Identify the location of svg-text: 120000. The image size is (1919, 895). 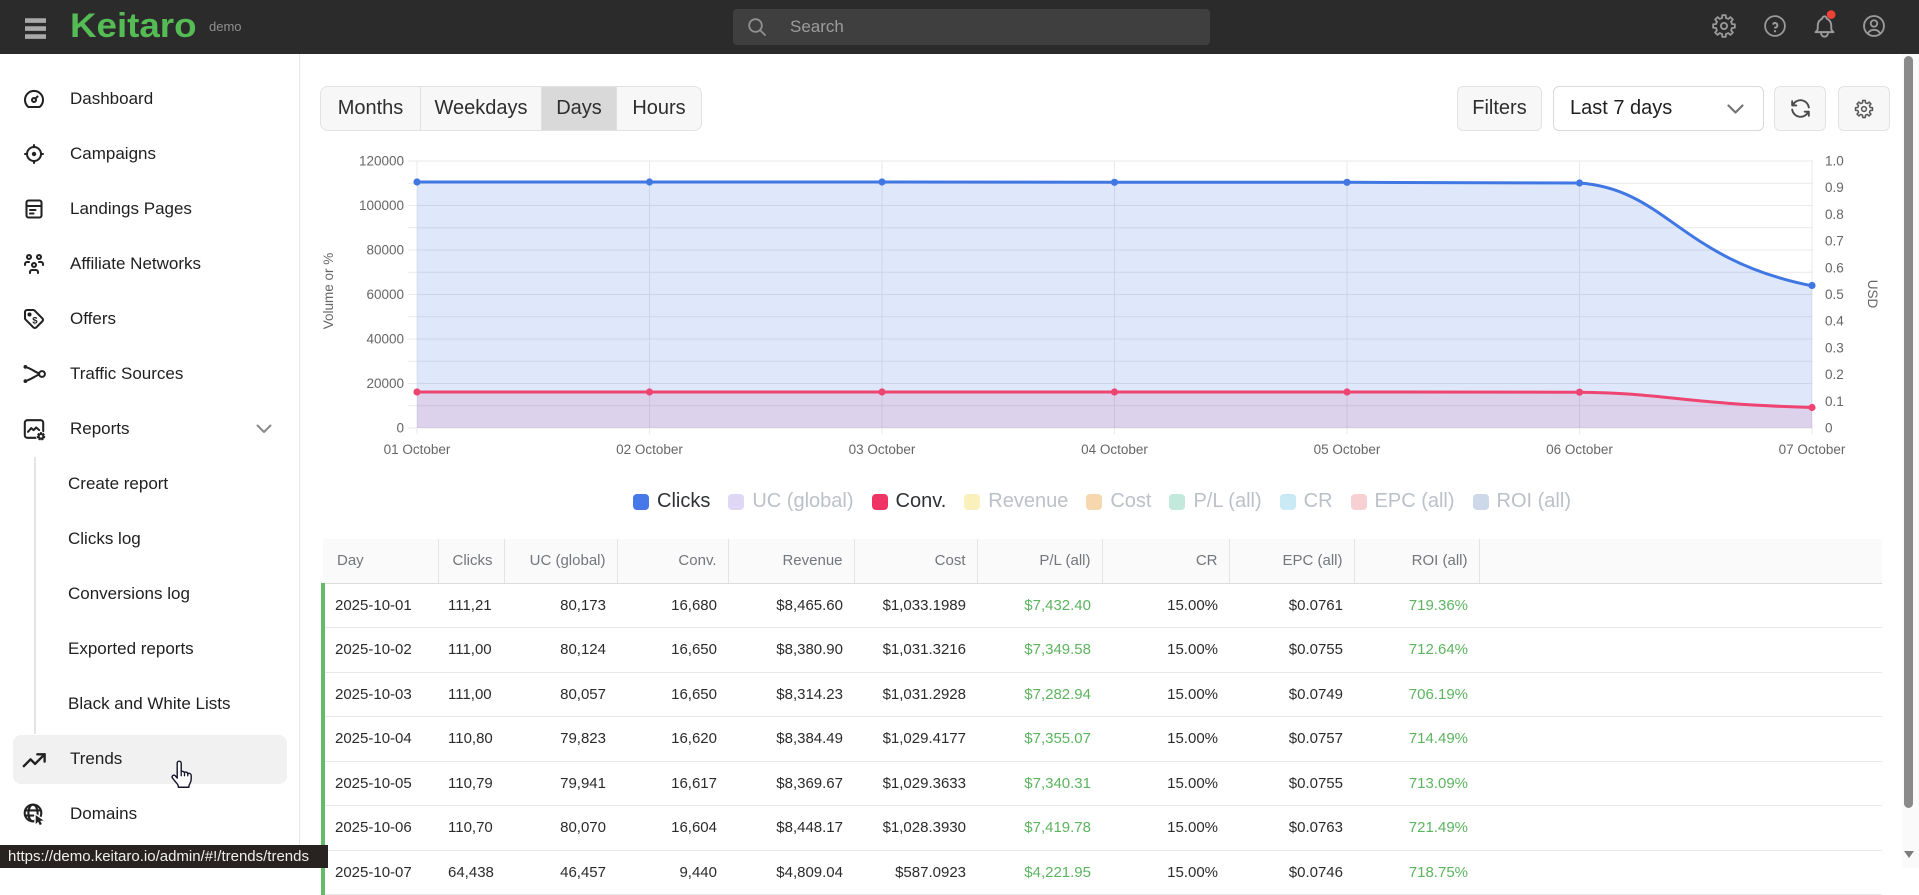
(381, 161).